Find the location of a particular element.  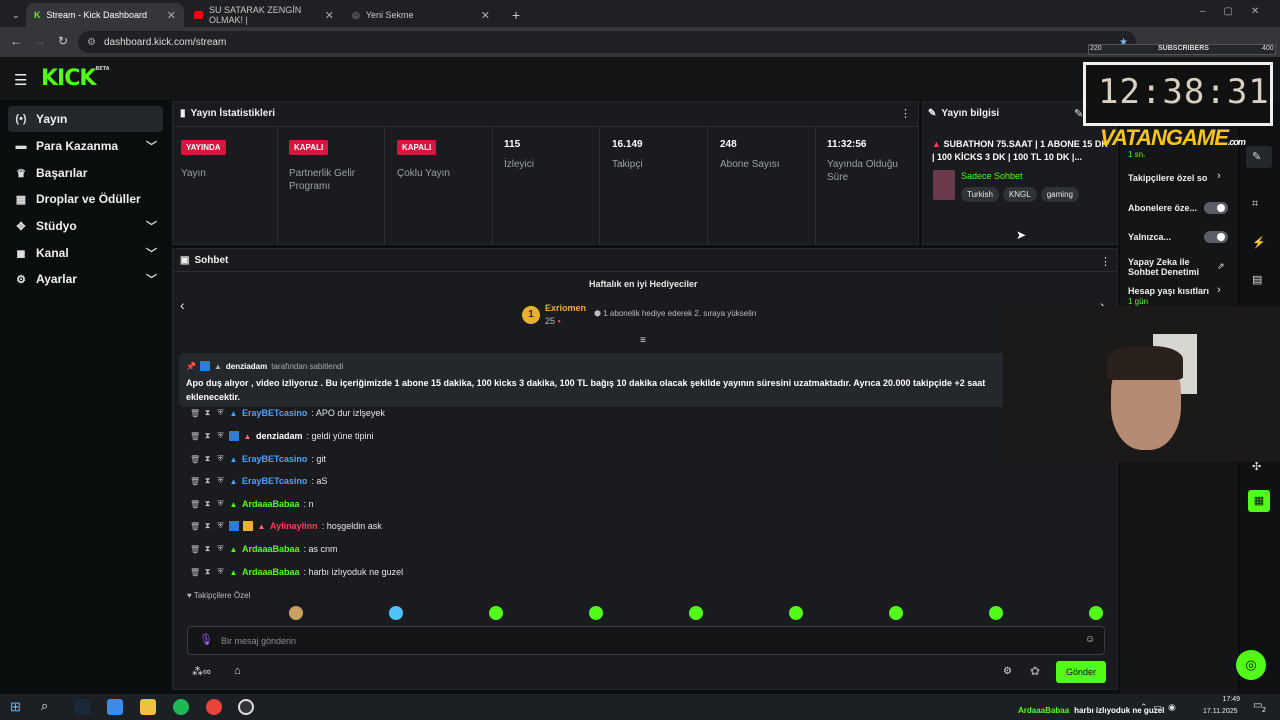

tab-search-button: ⌄ is located at coordinates (14, 15).